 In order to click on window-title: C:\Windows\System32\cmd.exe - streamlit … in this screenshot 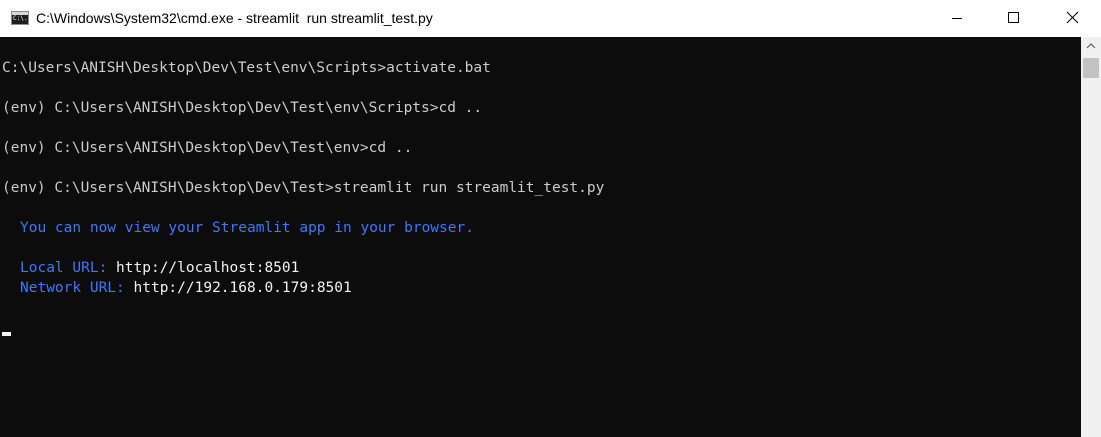, I will do `click(234, 18)`.